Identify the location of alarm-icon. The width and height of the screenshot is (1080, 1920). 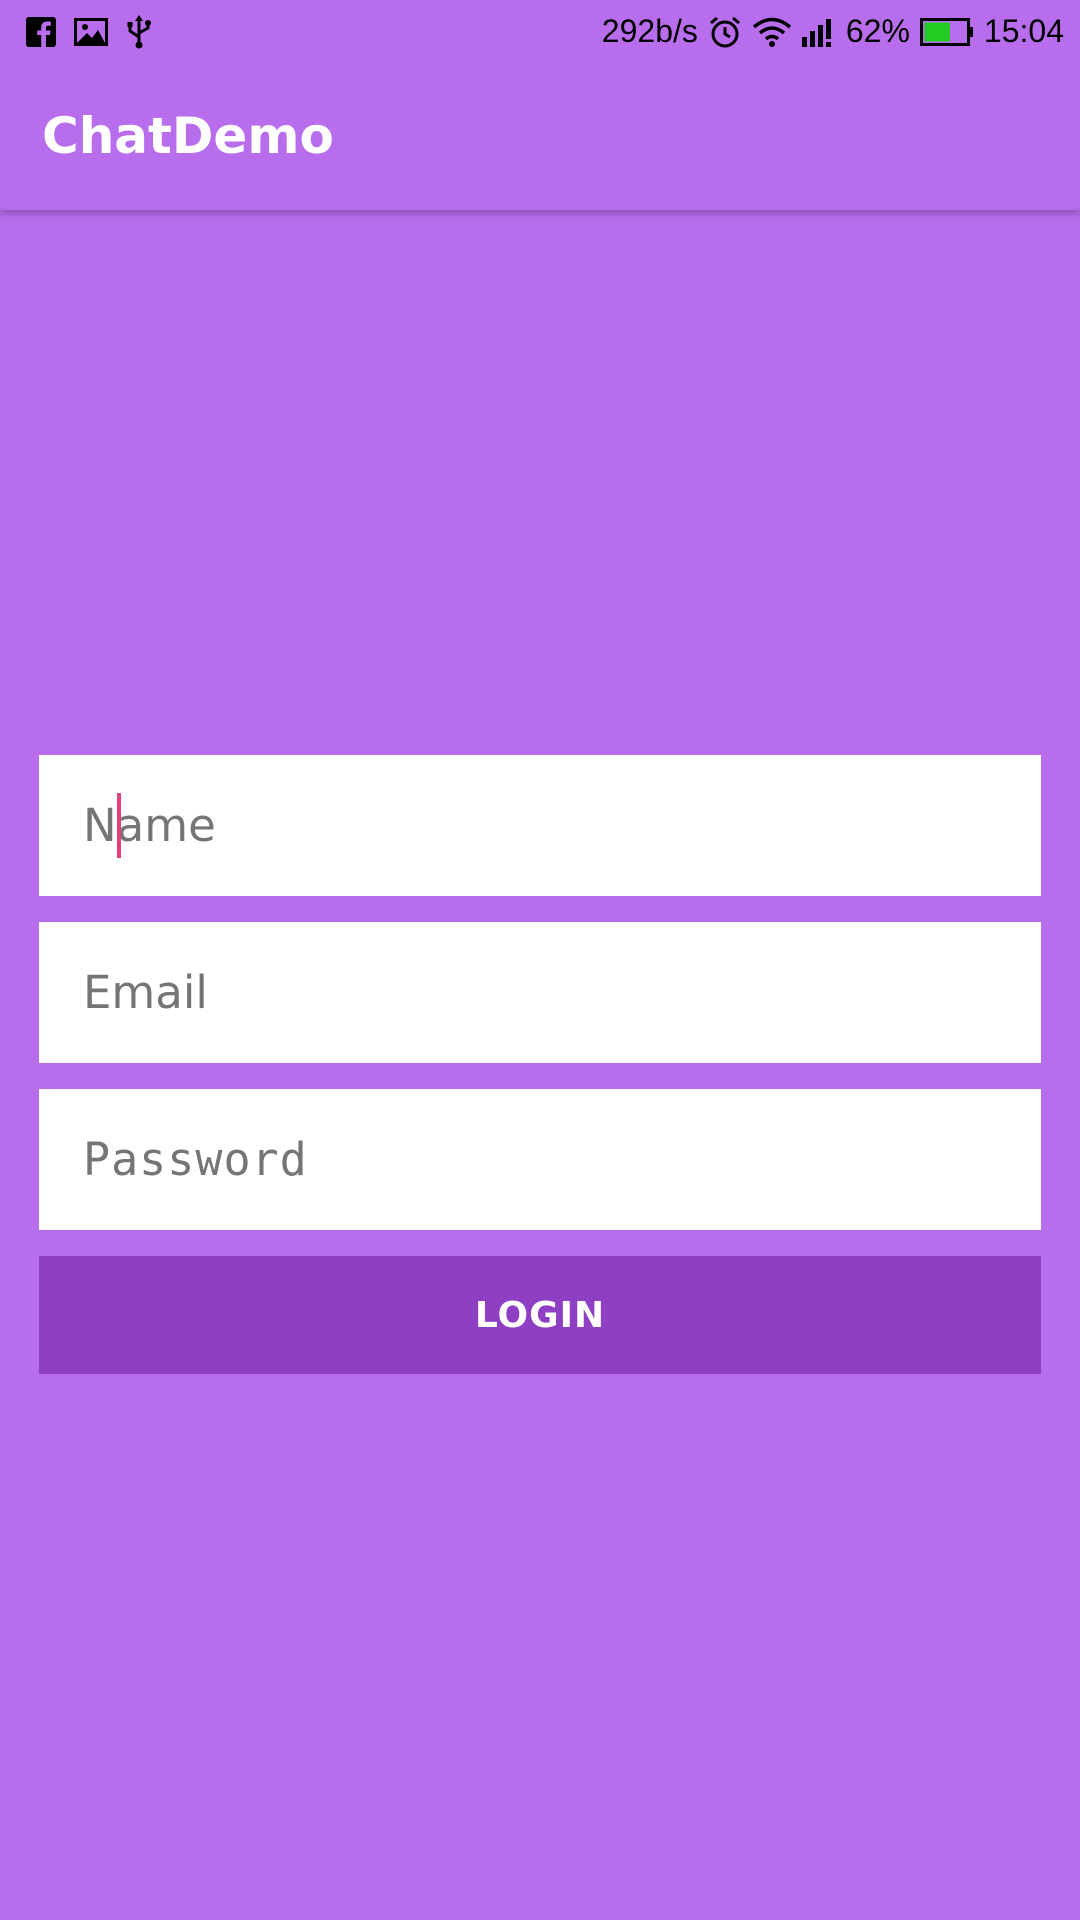
(725, 32).